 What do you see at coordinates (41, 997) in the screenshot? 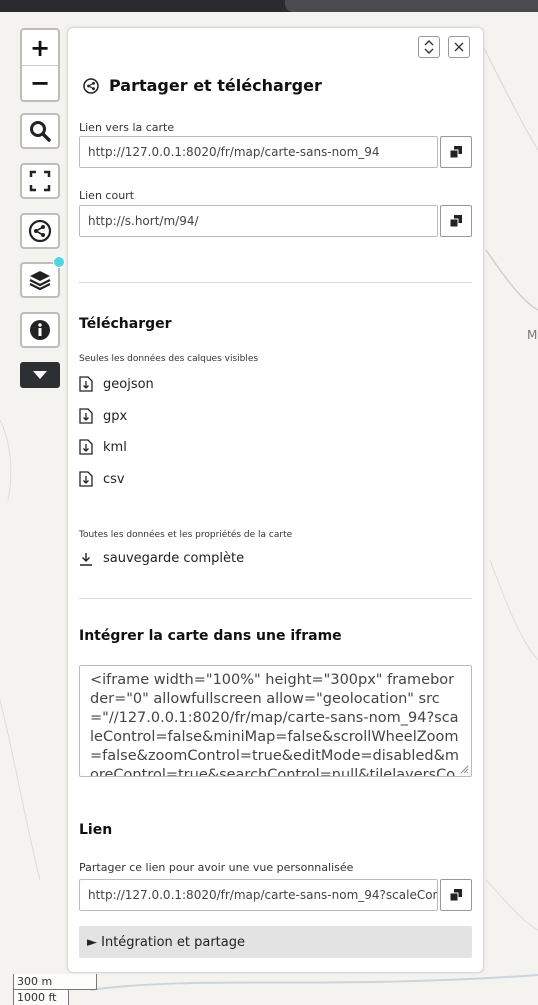
I see `scale-imperial: 1000 ft` at bounding box center [41, 997].